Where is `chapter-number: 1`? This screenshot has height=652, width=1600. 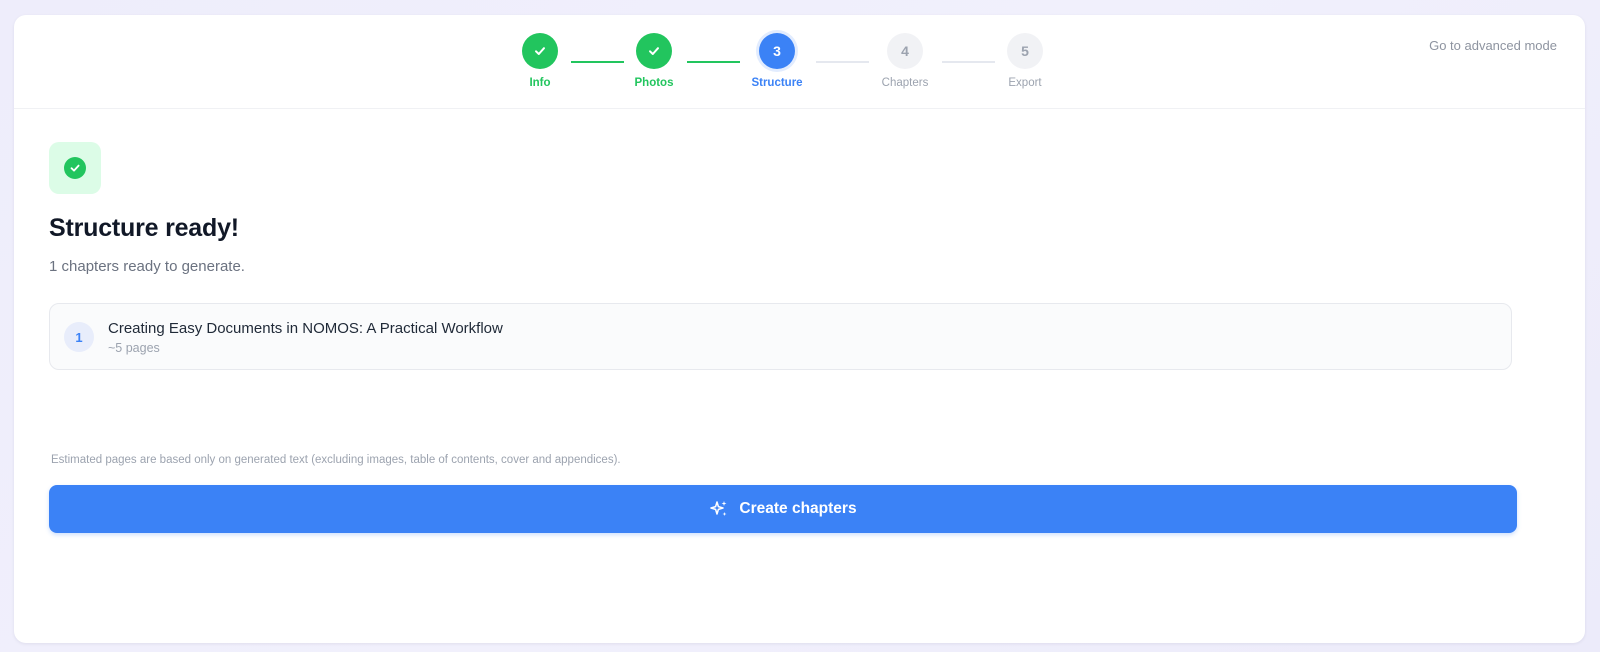
chapter-number: 1 is located at coordinates (79, 337).